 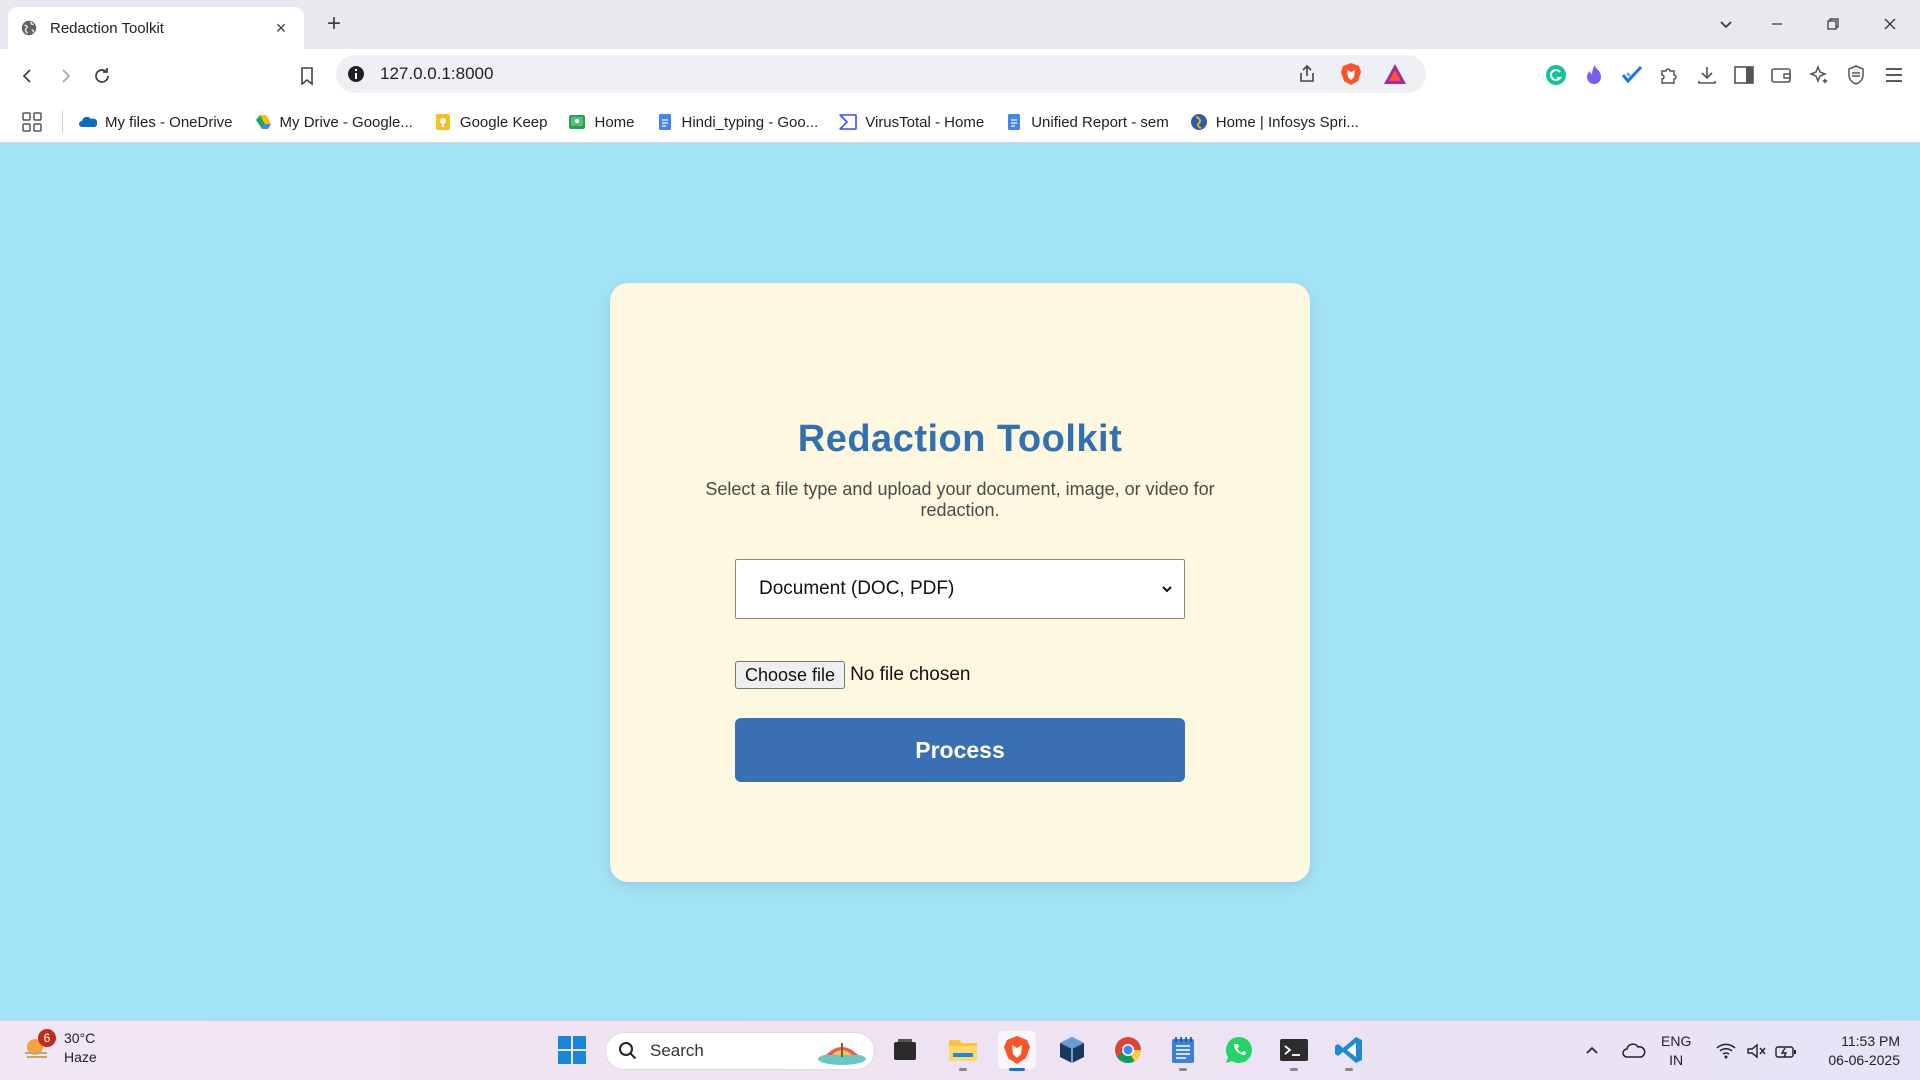 I want to click on grammarly-icon, so click(x=1556, y=75).